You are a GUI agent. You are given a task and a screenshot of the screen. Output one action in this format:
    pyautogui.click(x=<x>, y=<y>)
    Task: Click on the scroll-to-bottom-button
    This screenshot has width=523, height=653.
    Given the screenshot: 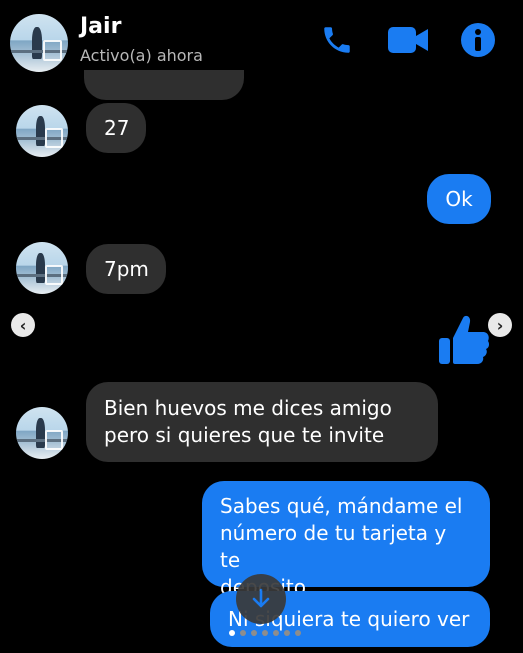 What is the action you would take?
    pyautogui.click(x=261, y=599)
    